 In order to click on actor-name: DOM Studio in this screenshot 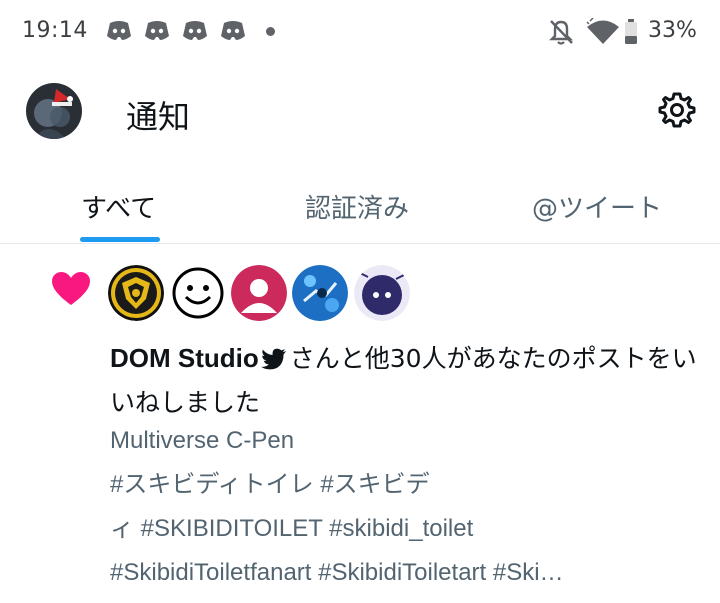, I will do `click(184, 358)`.